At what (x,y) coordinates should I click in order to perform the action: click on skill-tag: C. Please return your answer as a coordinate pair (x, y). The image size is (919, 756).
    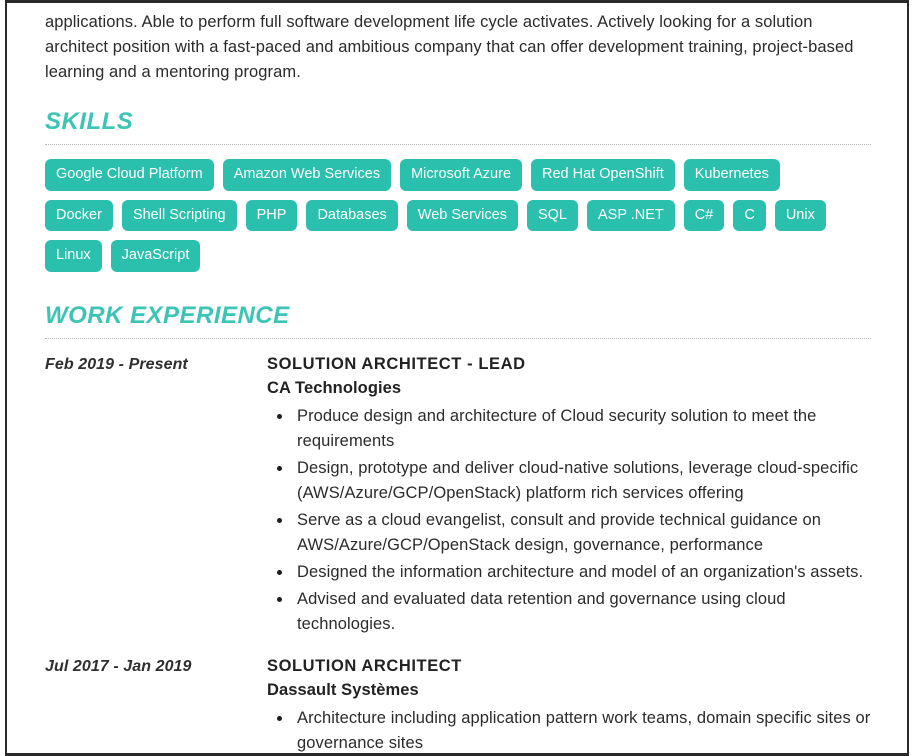
    Looking at the image, I should click on (749, 215).